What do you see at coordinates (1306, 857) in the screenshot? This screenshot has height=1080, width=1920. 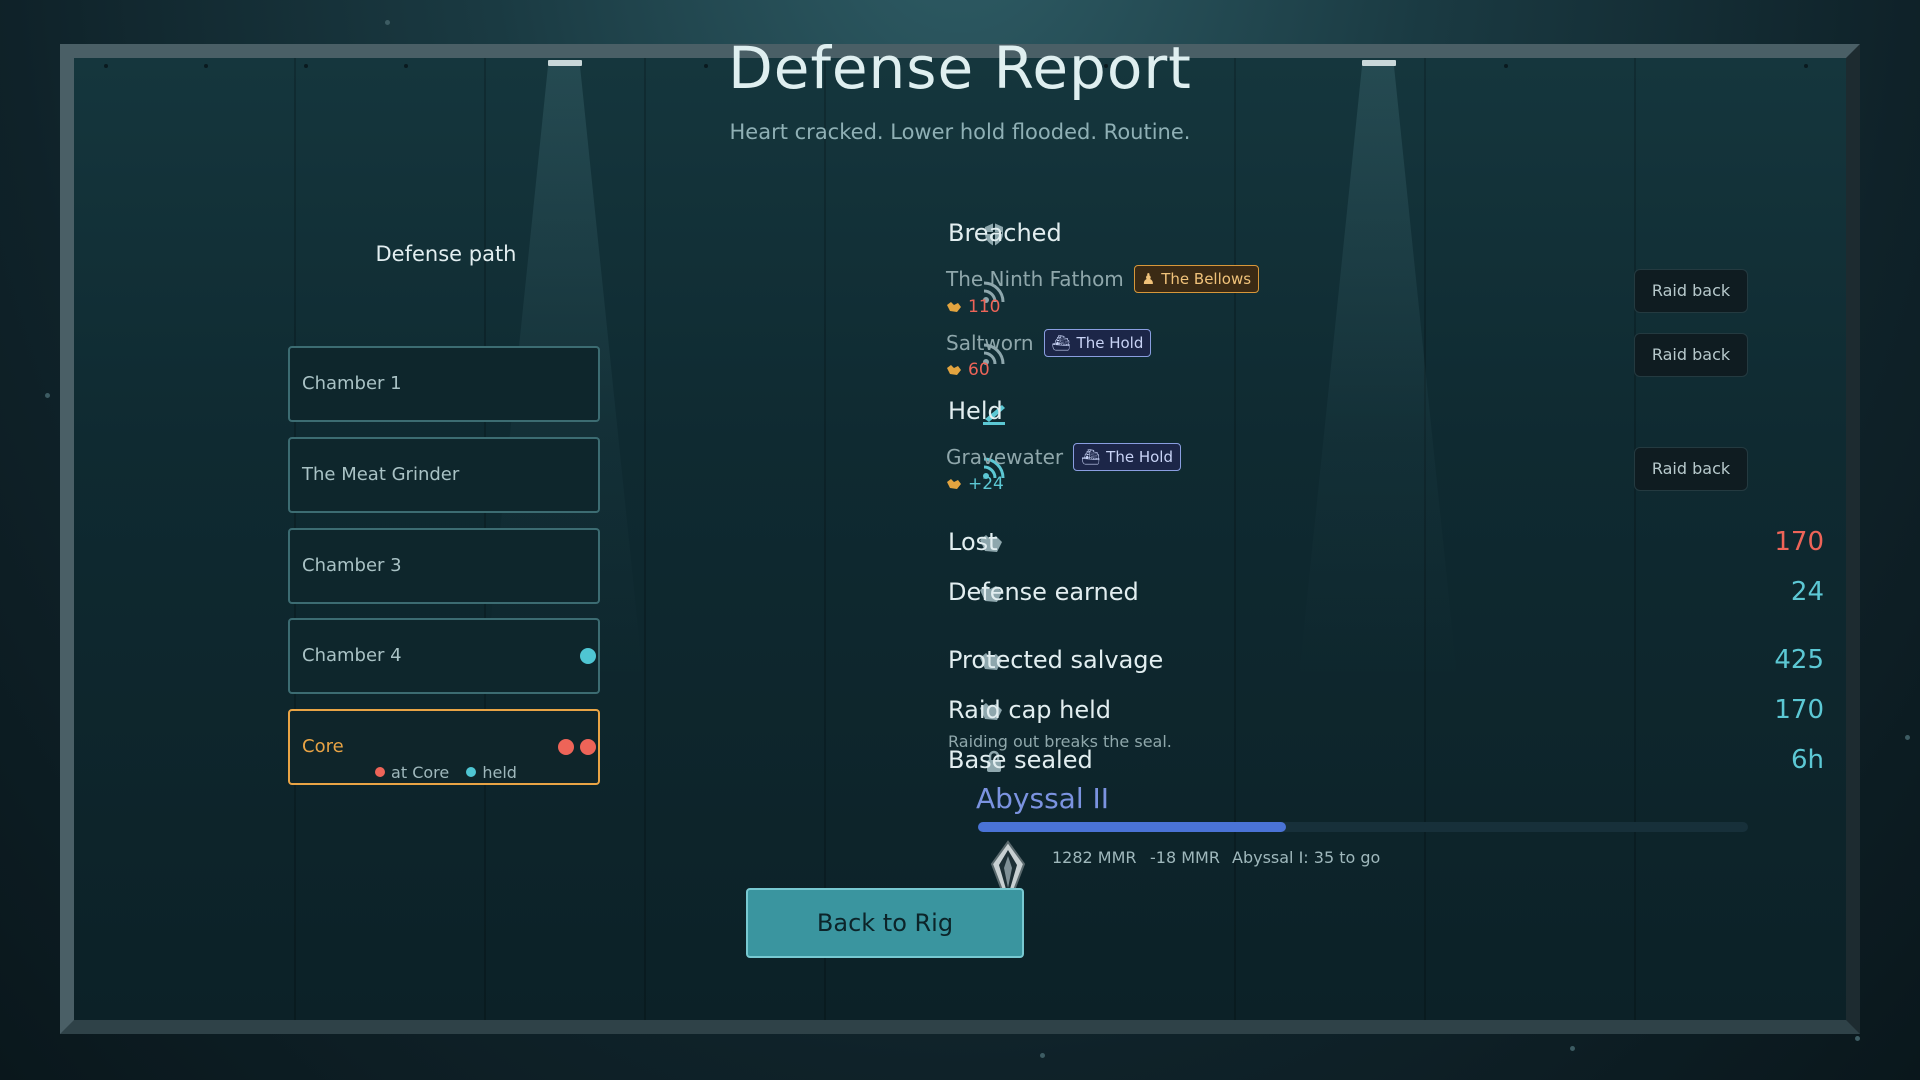 I see `rank-next-tier: Abyssal I: 35 to go` at bounding box center [1306, 857].